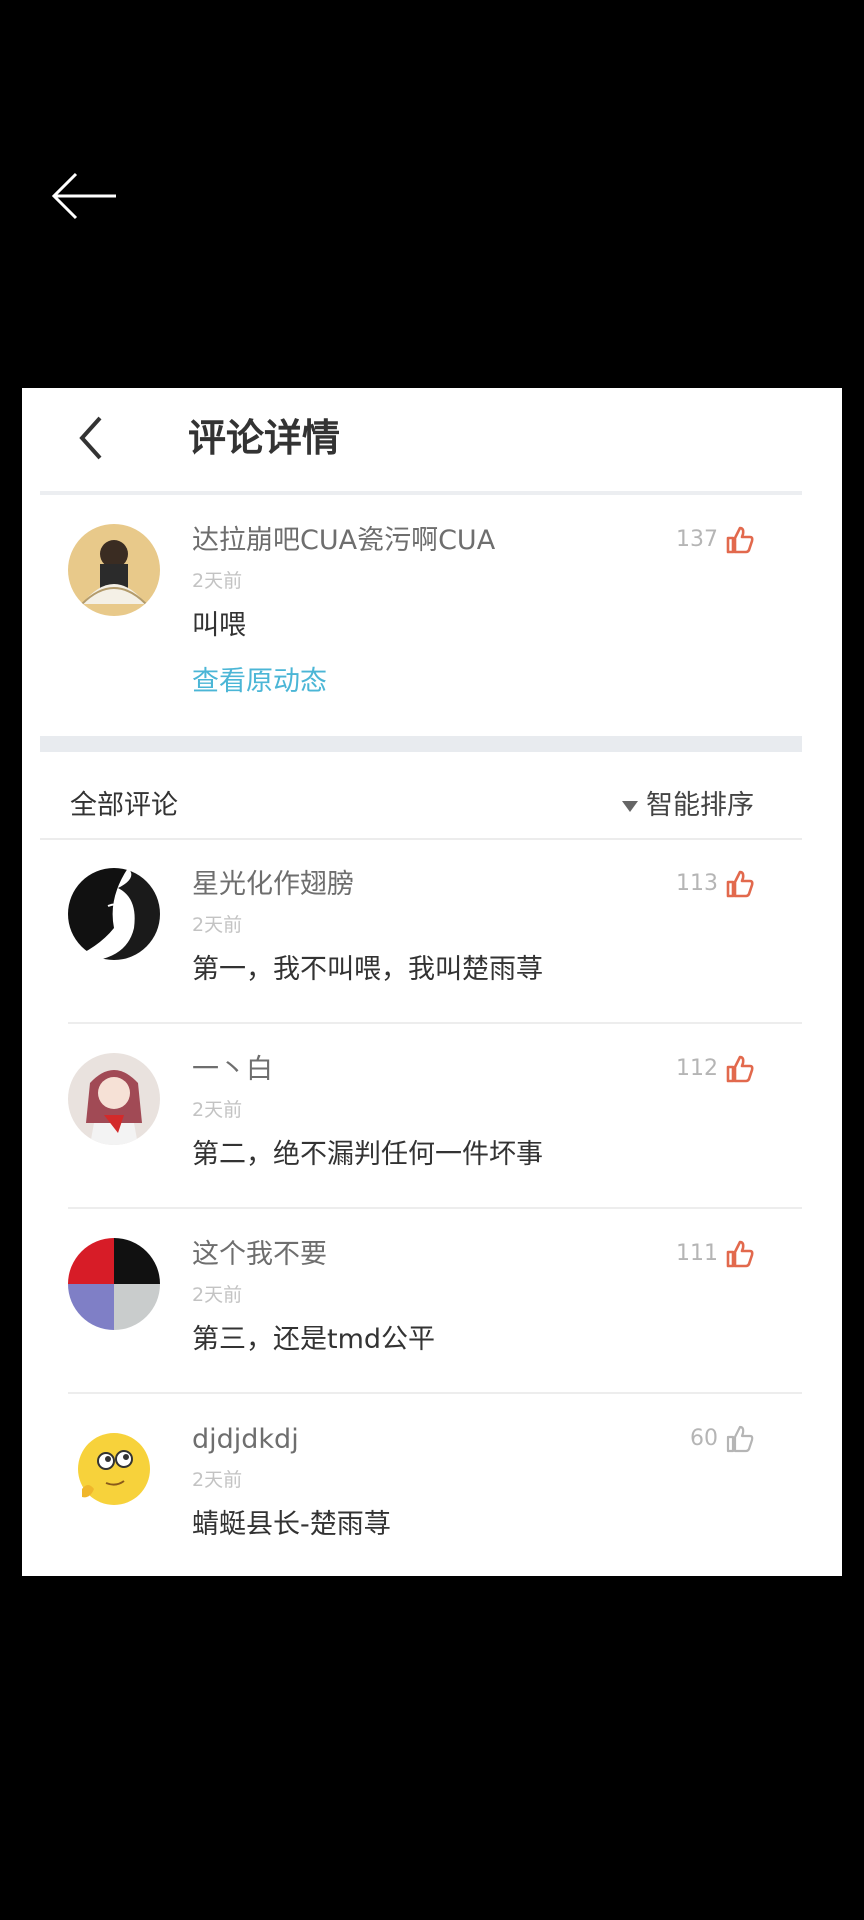  Describe the element at coordinates (421, 493) in the screenshot. I see `header-divider` at that location.